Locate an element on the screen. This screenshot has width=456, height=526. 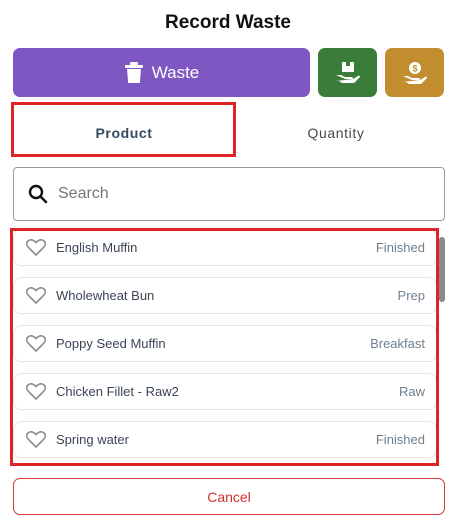
waste-button: Waste is located at coordinates (161, 72).